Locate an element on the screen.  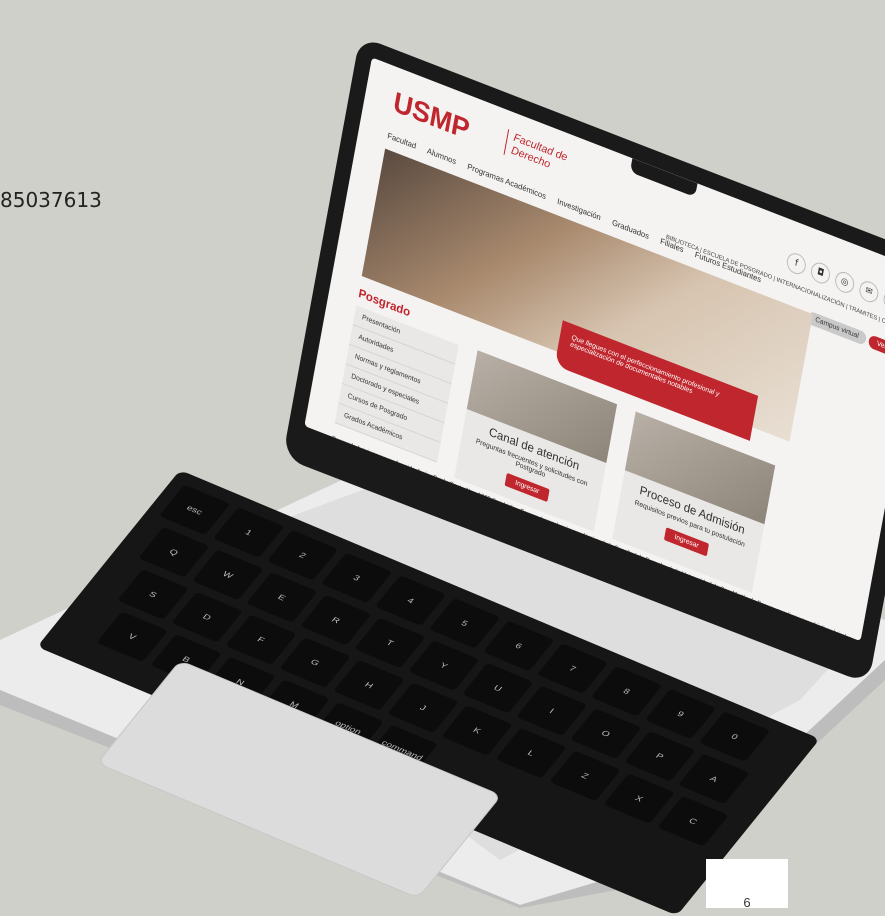
keyboard-key: 6 is located at coordinates (519, 646).